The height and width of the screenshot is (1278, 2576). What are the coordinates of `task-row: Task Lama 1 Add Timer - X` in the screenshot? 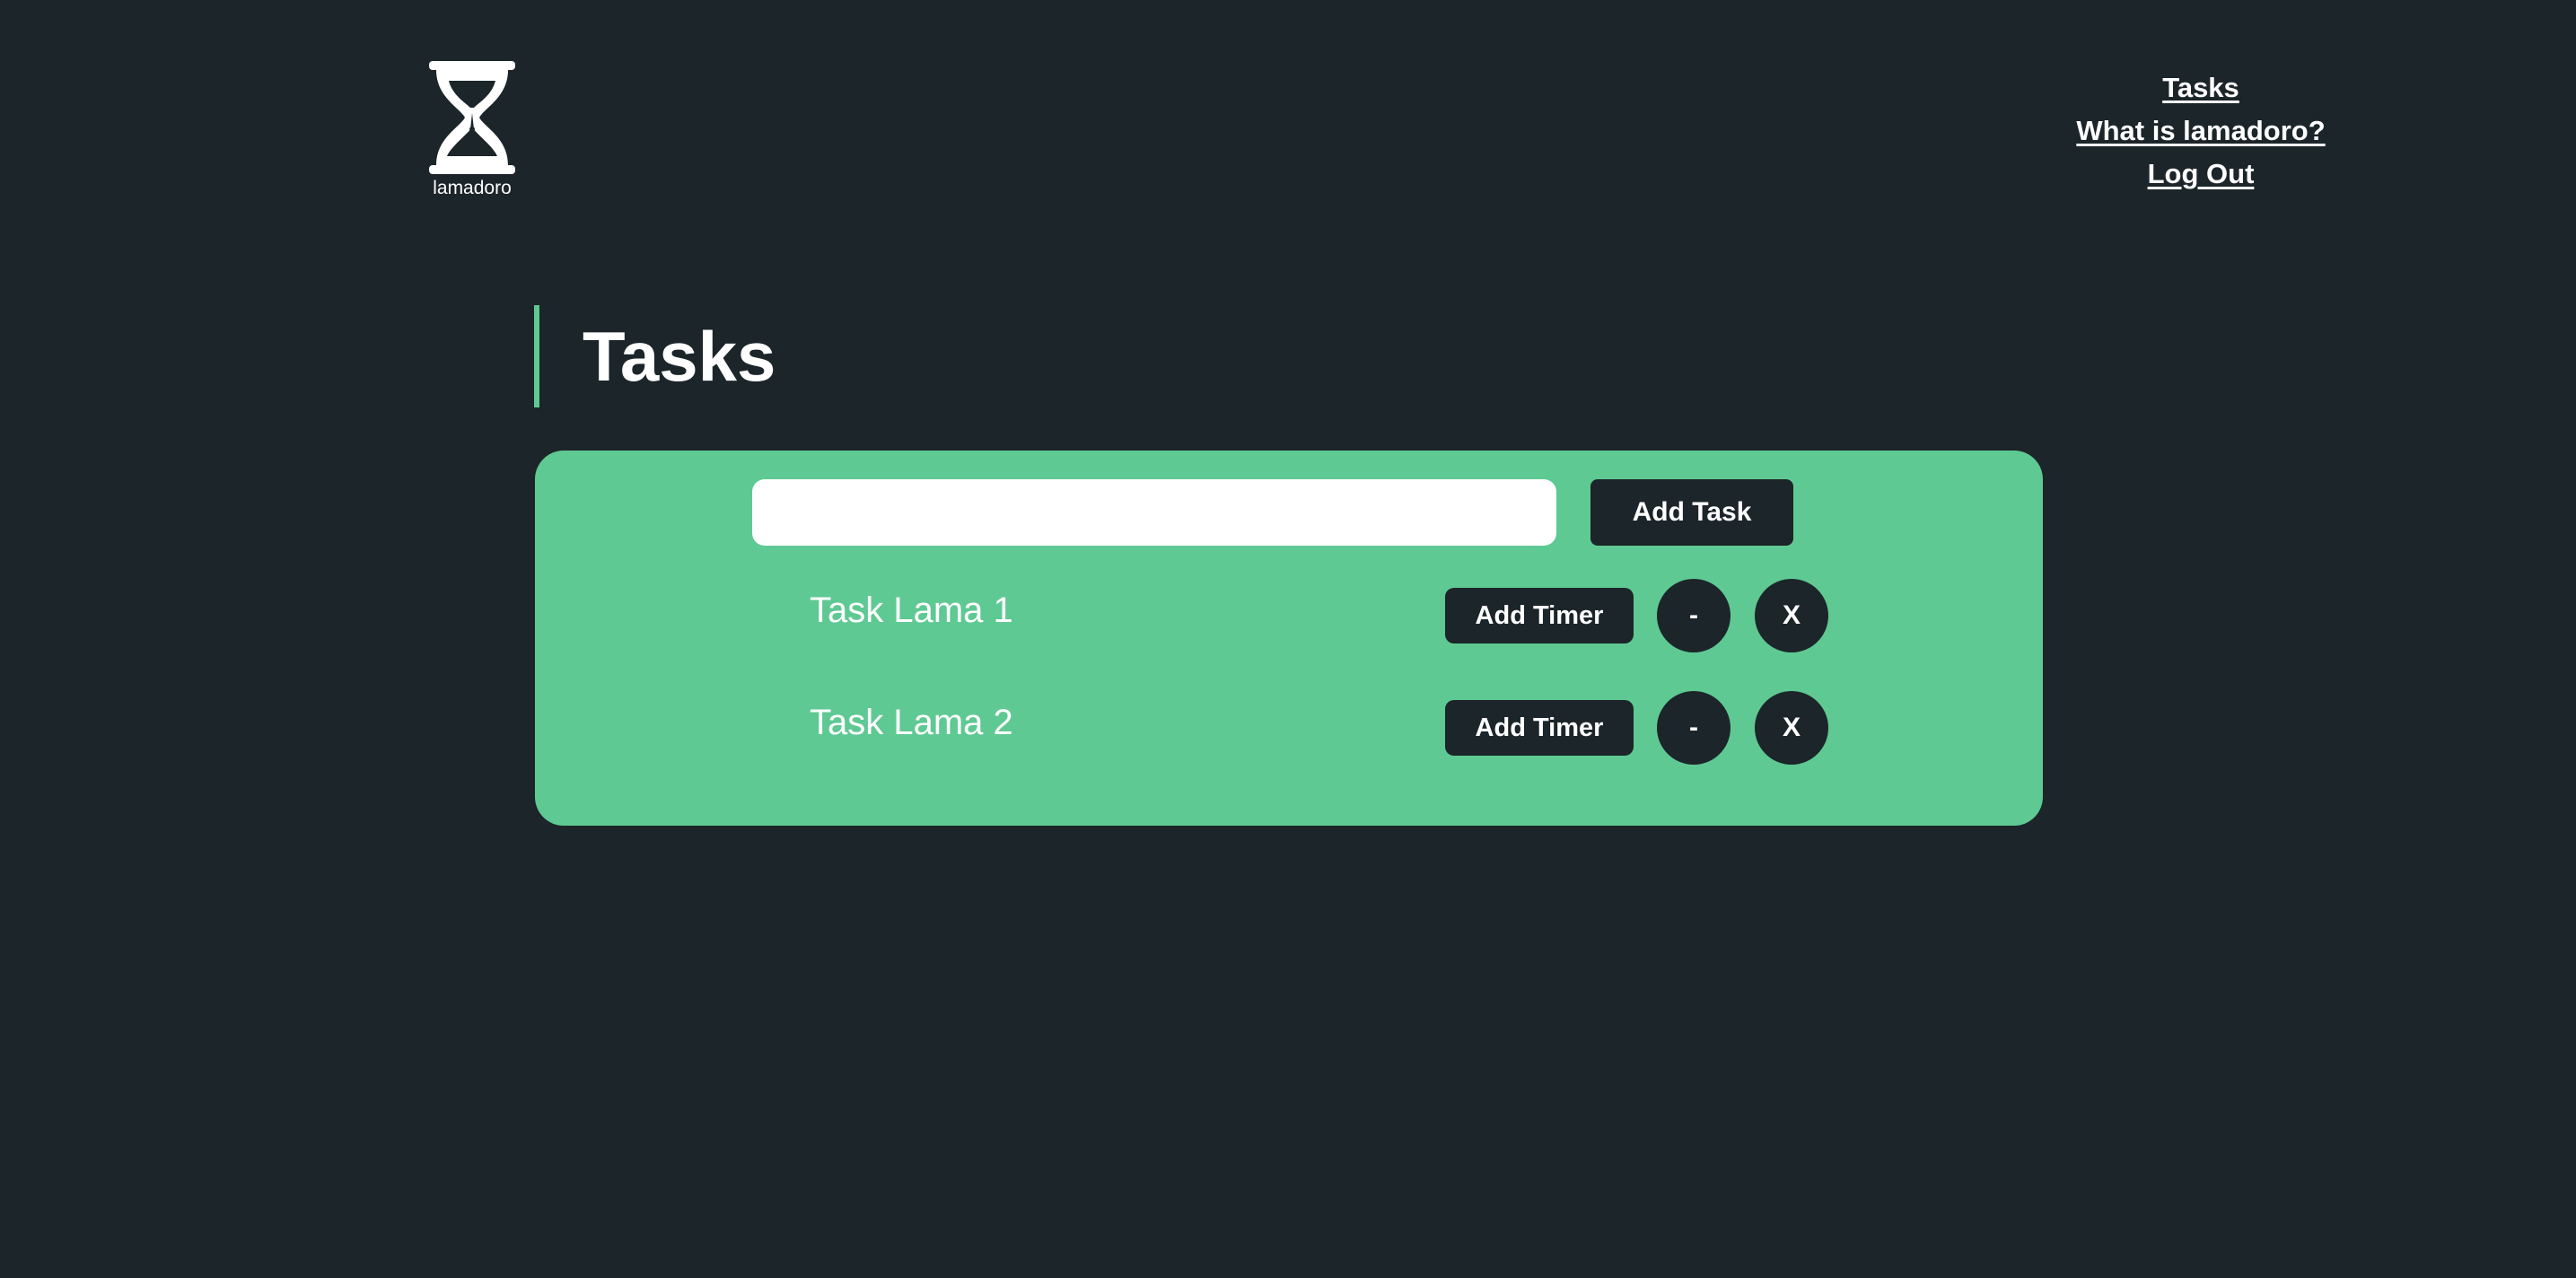 It's located at (1289, 616).